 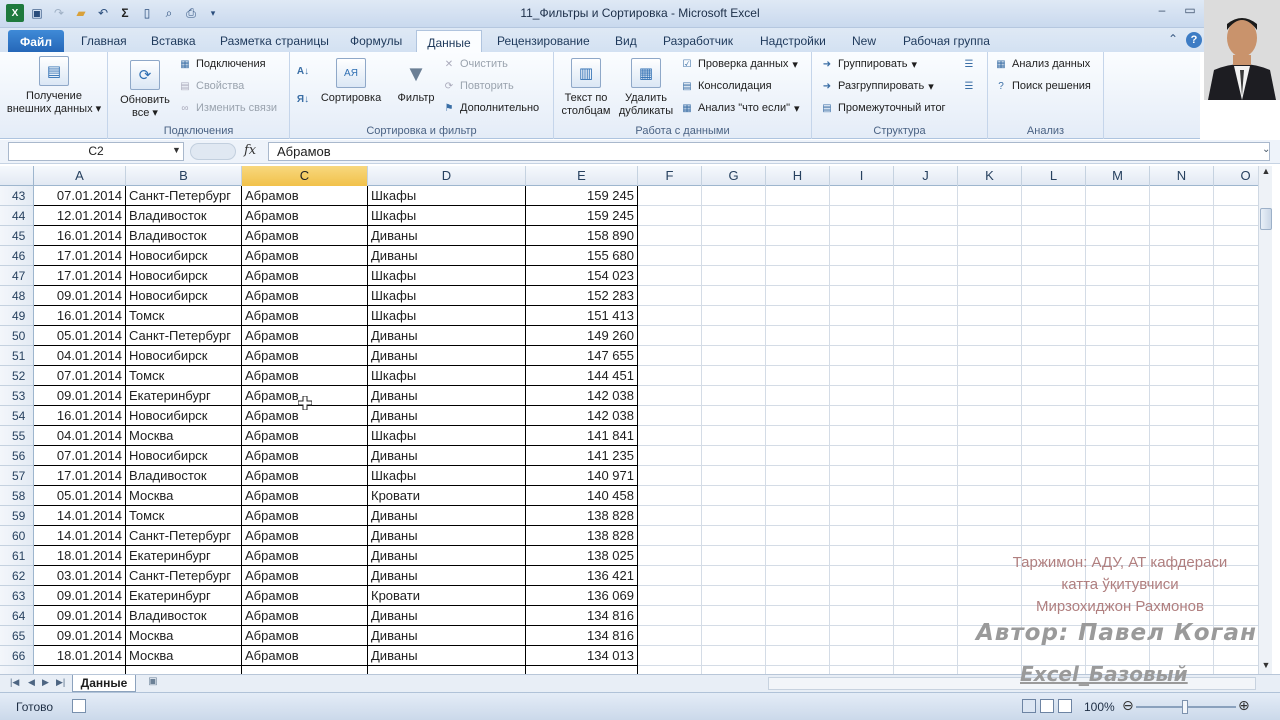 I want to click on vertical-scroll-thumb, so click(x=1266, y=219).